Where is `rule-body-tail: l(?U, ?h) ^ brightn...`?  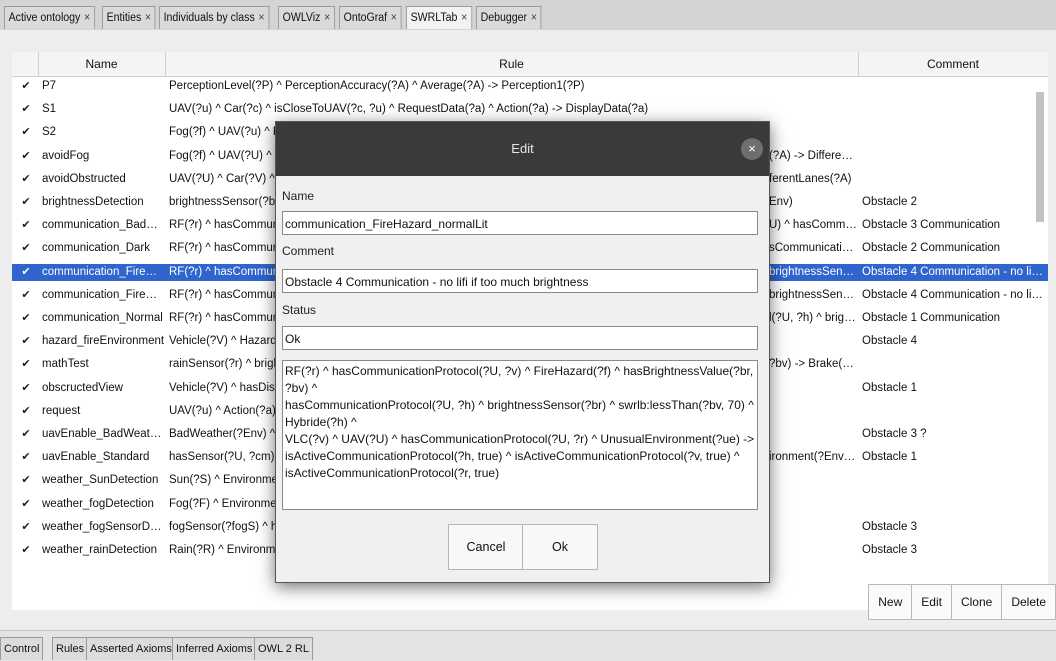 rule-body-tail: l(?U, ?h) ^ brightn... is located at coordinates (813, 318).